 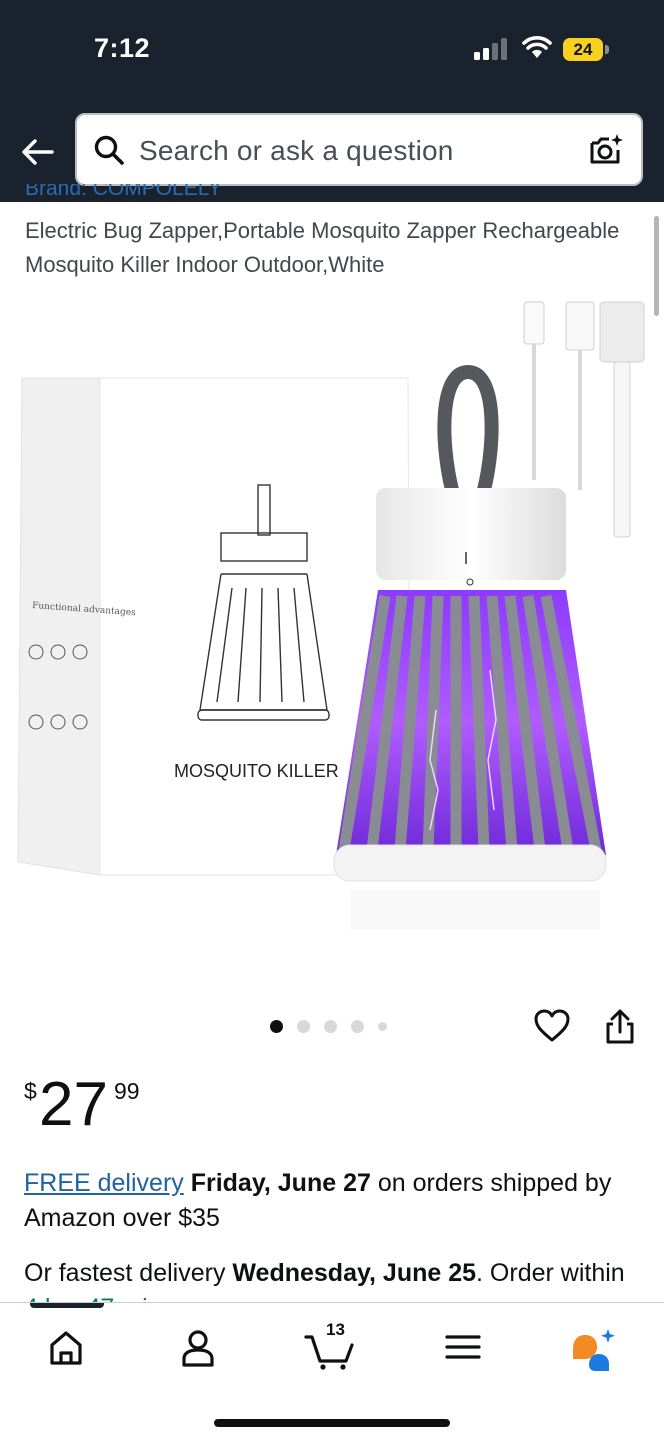 I want to click on home-indicator, so click(x=332, y=1423).